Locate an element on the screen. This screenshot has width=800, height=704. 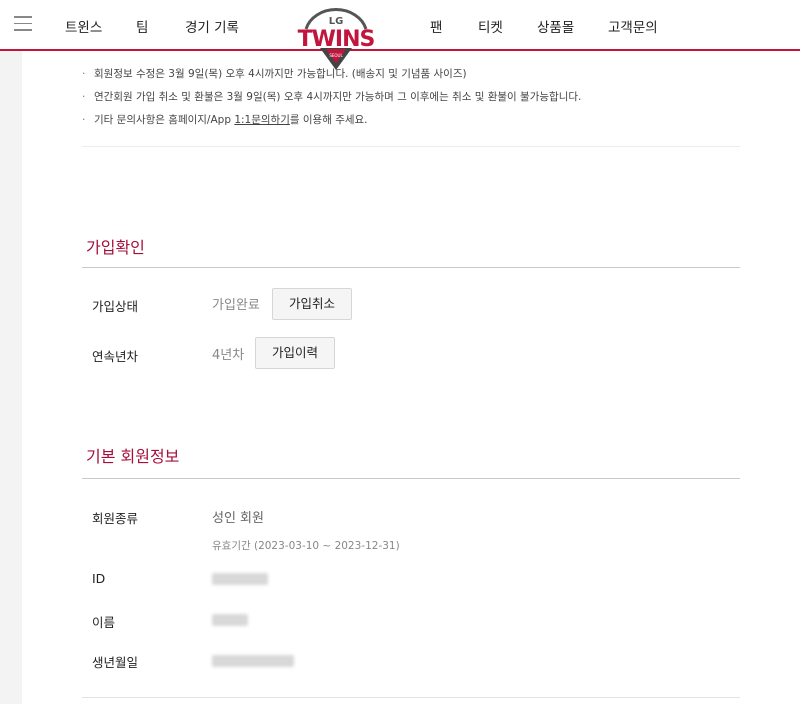
id-label: ID is located at coordinates (99, 578).